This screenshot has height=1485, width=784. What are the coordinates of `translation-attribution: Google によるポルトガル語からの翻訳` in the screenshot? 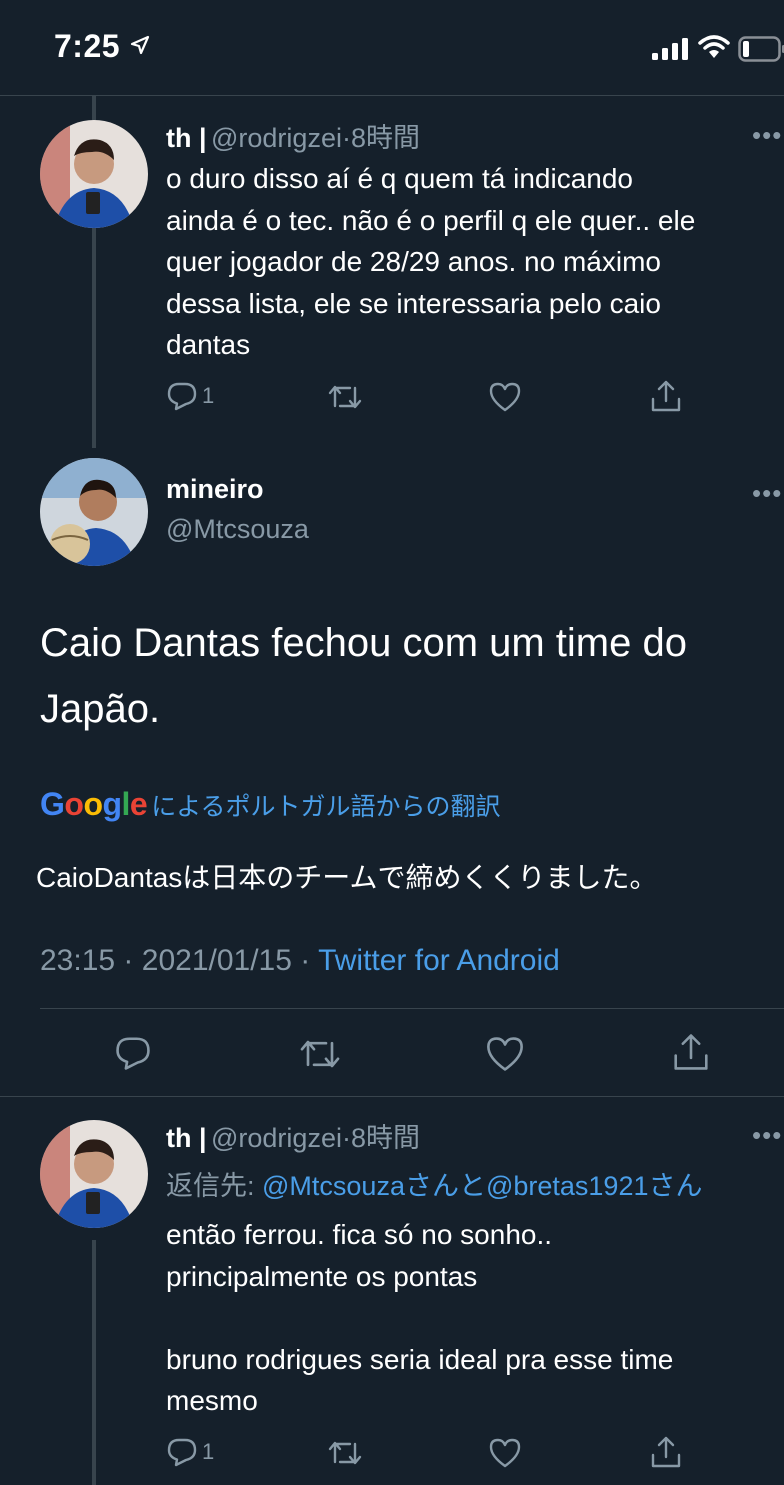 It's located at (270, 804).